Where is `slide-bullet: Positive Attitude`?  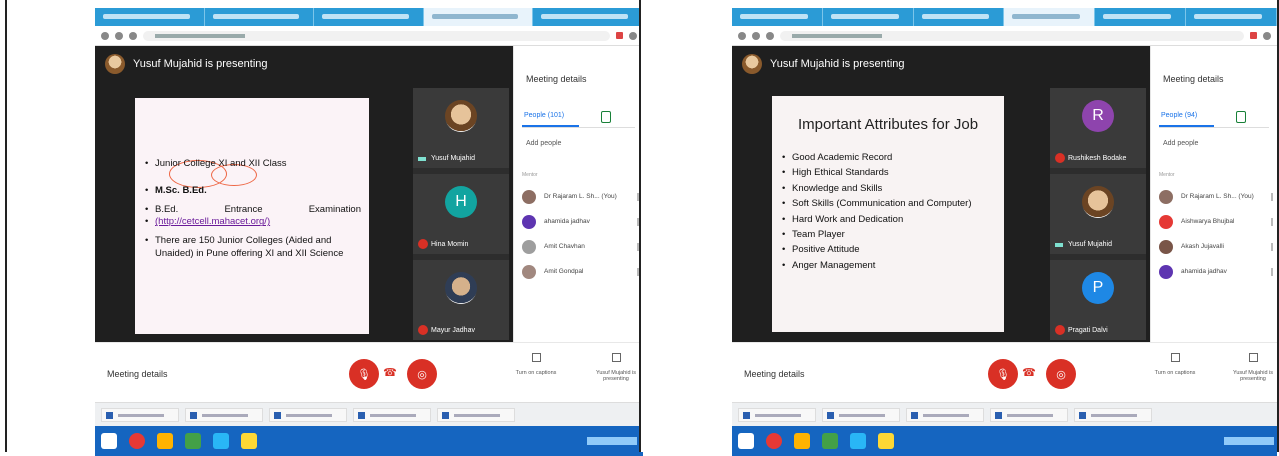
slide-bullet: Positive Attitude is located at coordinates (889, 250).